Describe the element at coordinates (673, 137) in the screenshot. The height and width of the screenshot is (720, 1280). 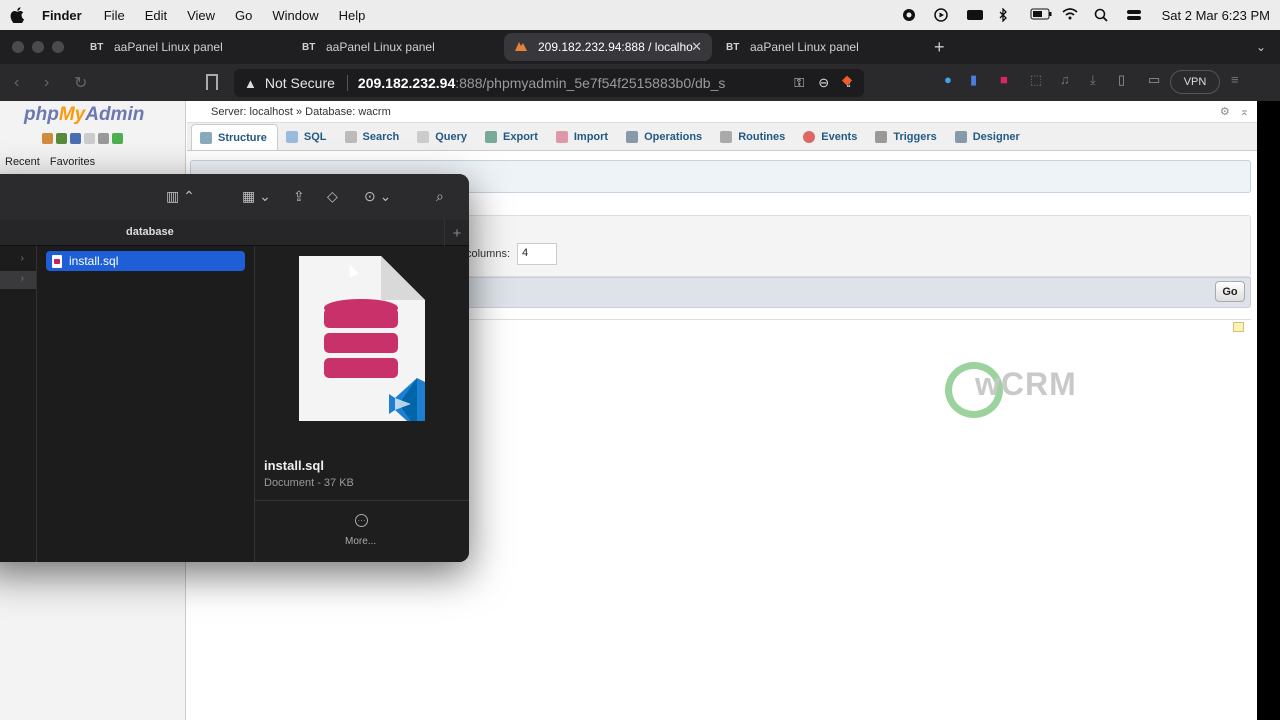
I see `tab-label: Operations` at that location.